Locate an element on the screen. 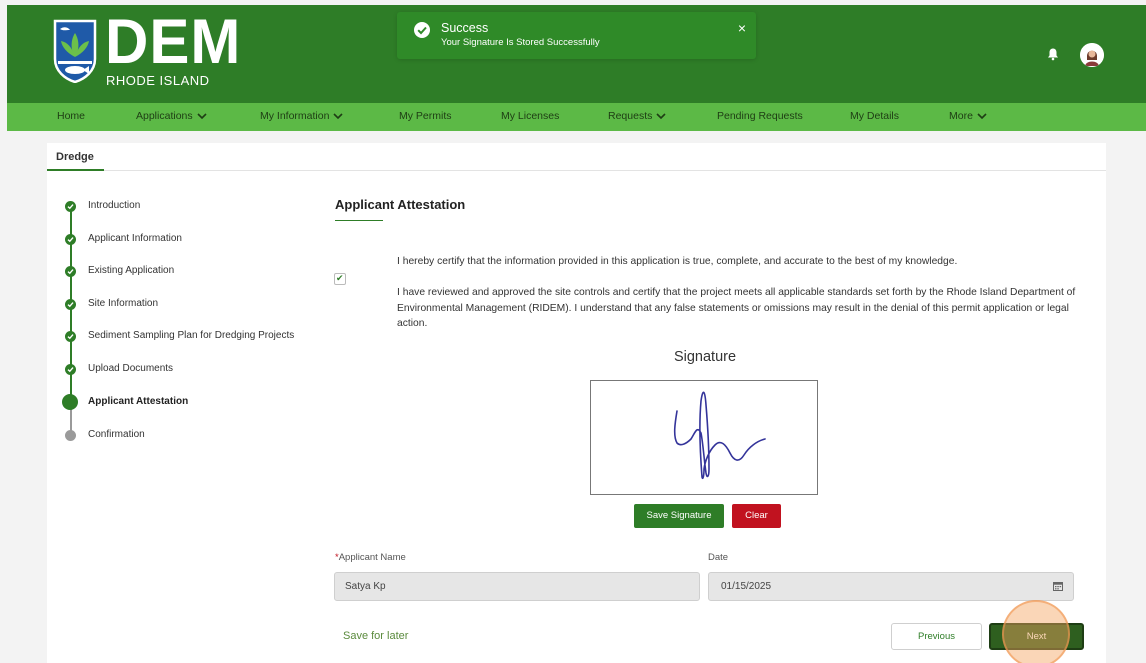 This screenshot has height=663, width=1146. signature-pad is located at coordinates (704, 437).